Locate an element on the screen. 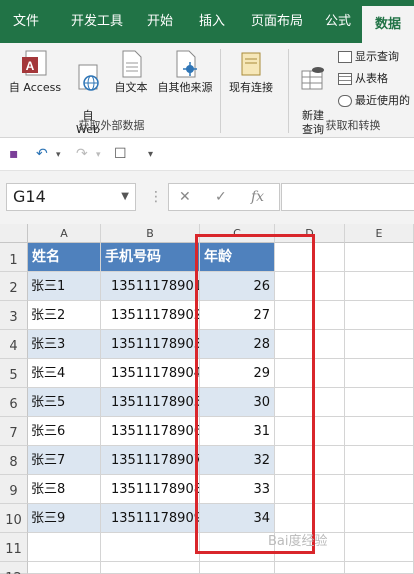 The height and width of the screenshot is (574, 414). row-header: 11 is located at coordinates (14, 547).